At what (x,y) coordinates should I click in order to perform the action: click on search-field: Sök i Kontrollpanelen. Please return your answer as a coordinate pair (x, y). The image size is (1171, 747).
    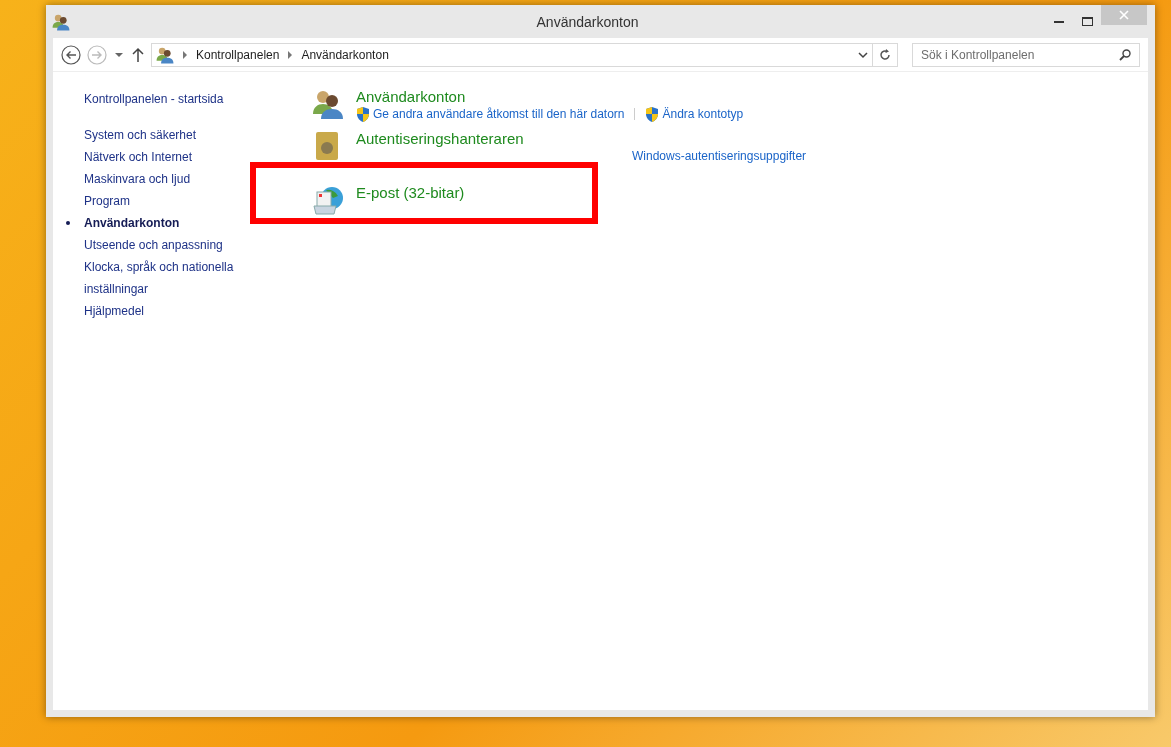
    Looking at the image, I should click on (1026, 54).